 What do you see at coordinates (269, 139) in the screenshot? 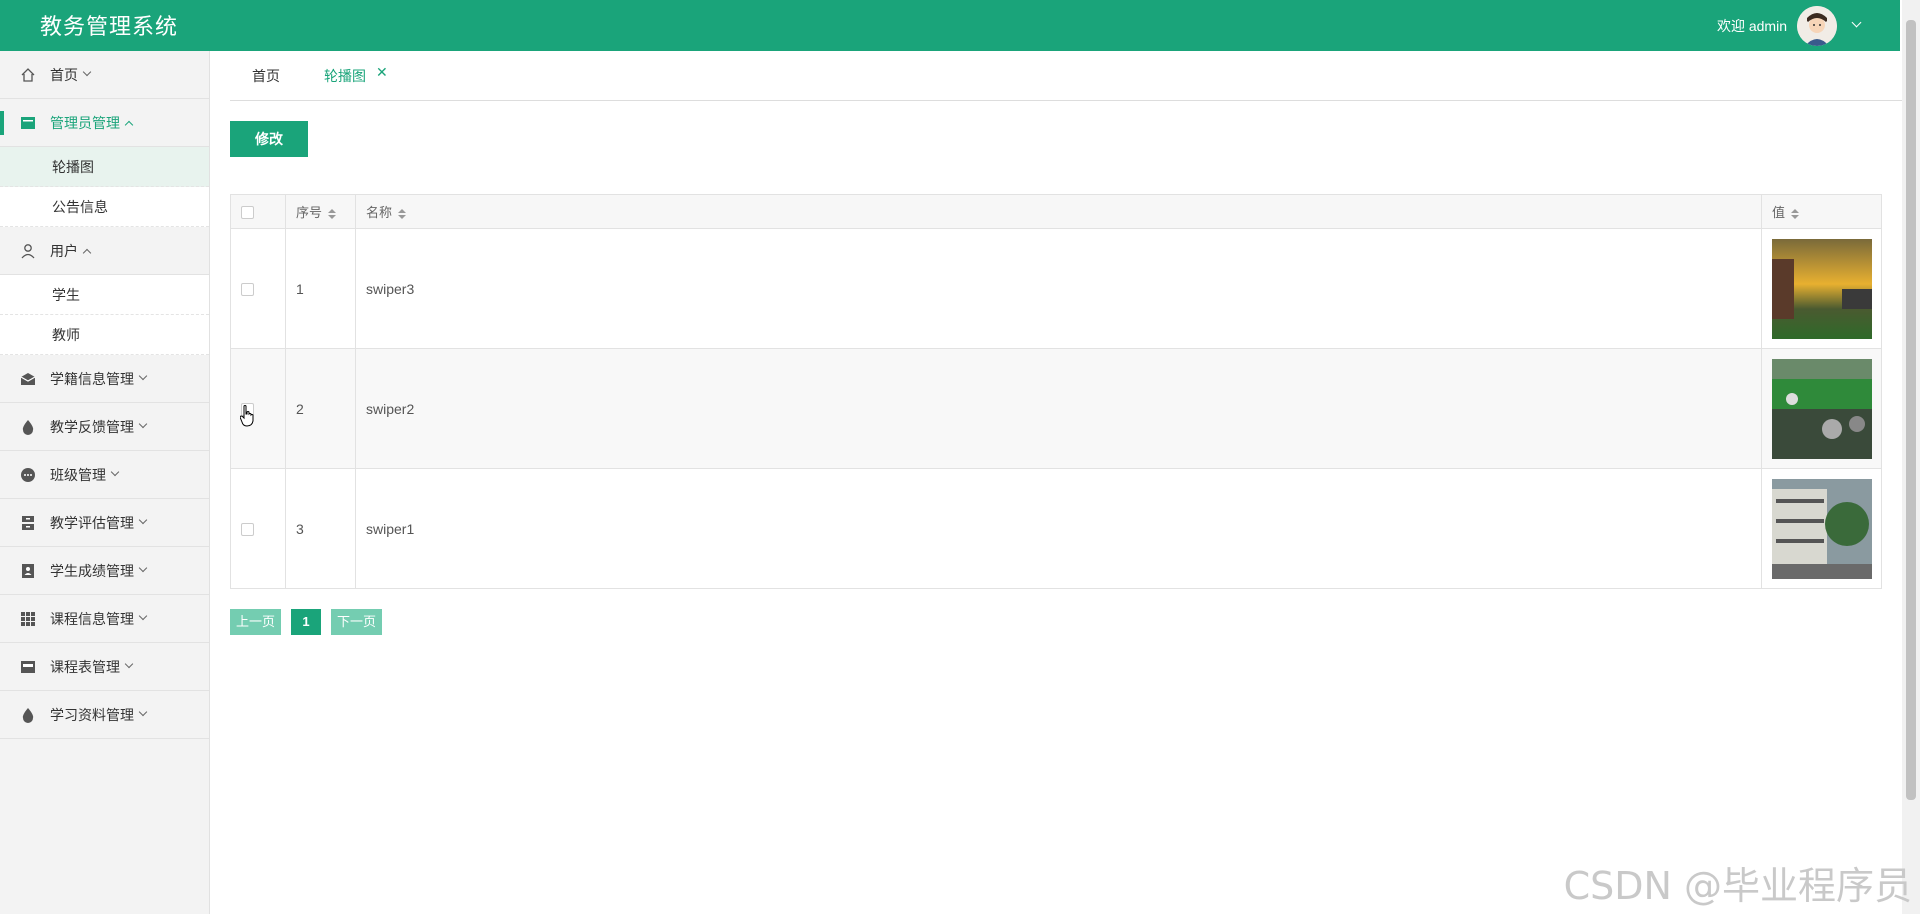
I see `edit-button: 修改` at bounding box center [269, 139].